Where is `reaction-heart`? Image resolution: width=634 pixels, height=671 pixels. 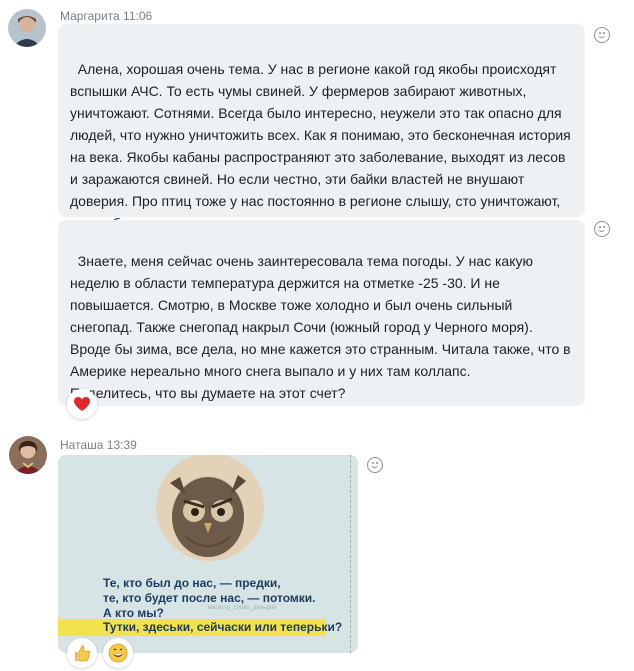
reaction-heart is located at coordinates (82, 404).